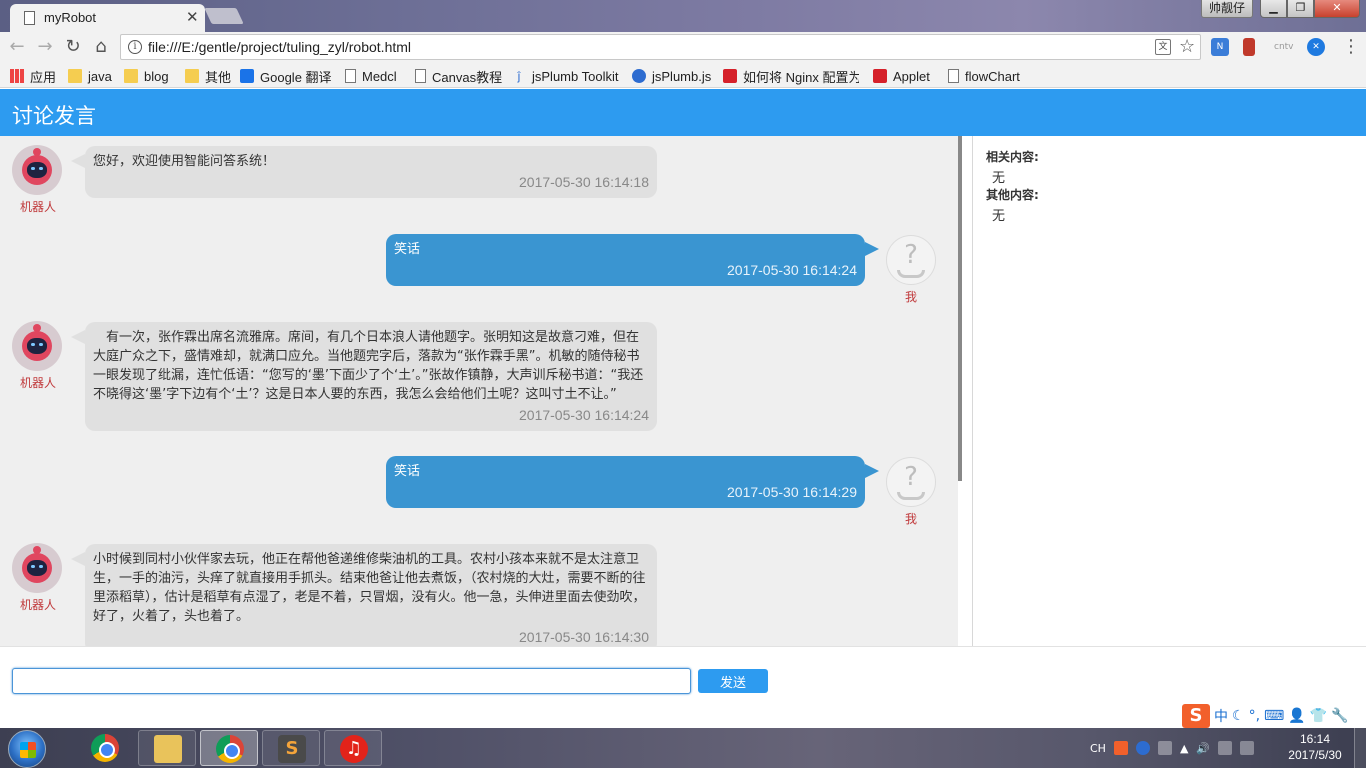  I want to click on message-timestamp: 2017-05-30 16:14:29, so click(792, 492).